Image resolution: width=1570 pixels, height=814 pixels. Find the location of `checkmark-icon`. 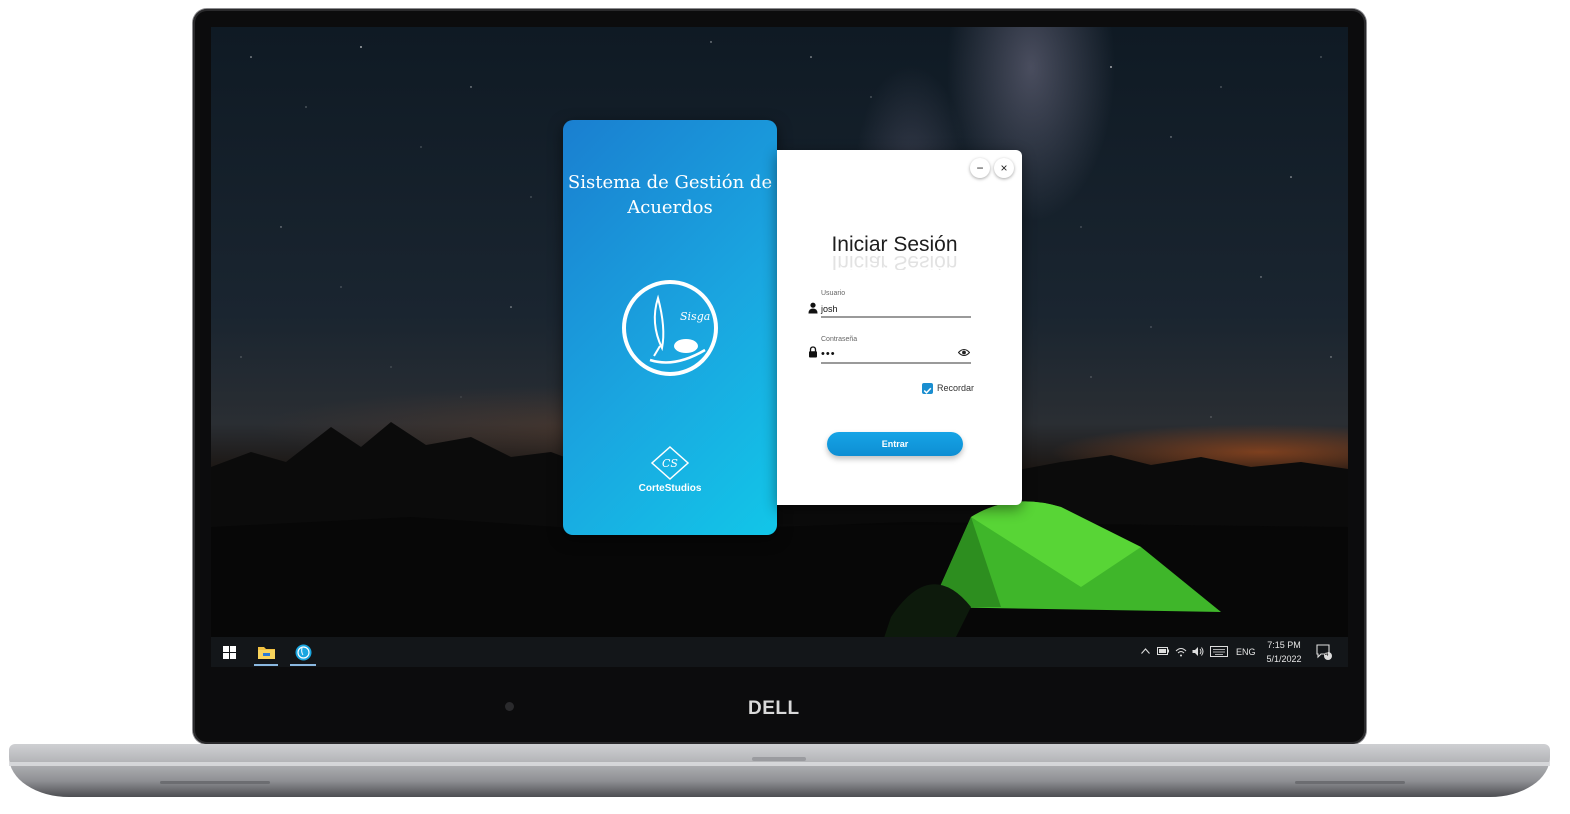

checkmark-icon is located at coordinates (927, 390).